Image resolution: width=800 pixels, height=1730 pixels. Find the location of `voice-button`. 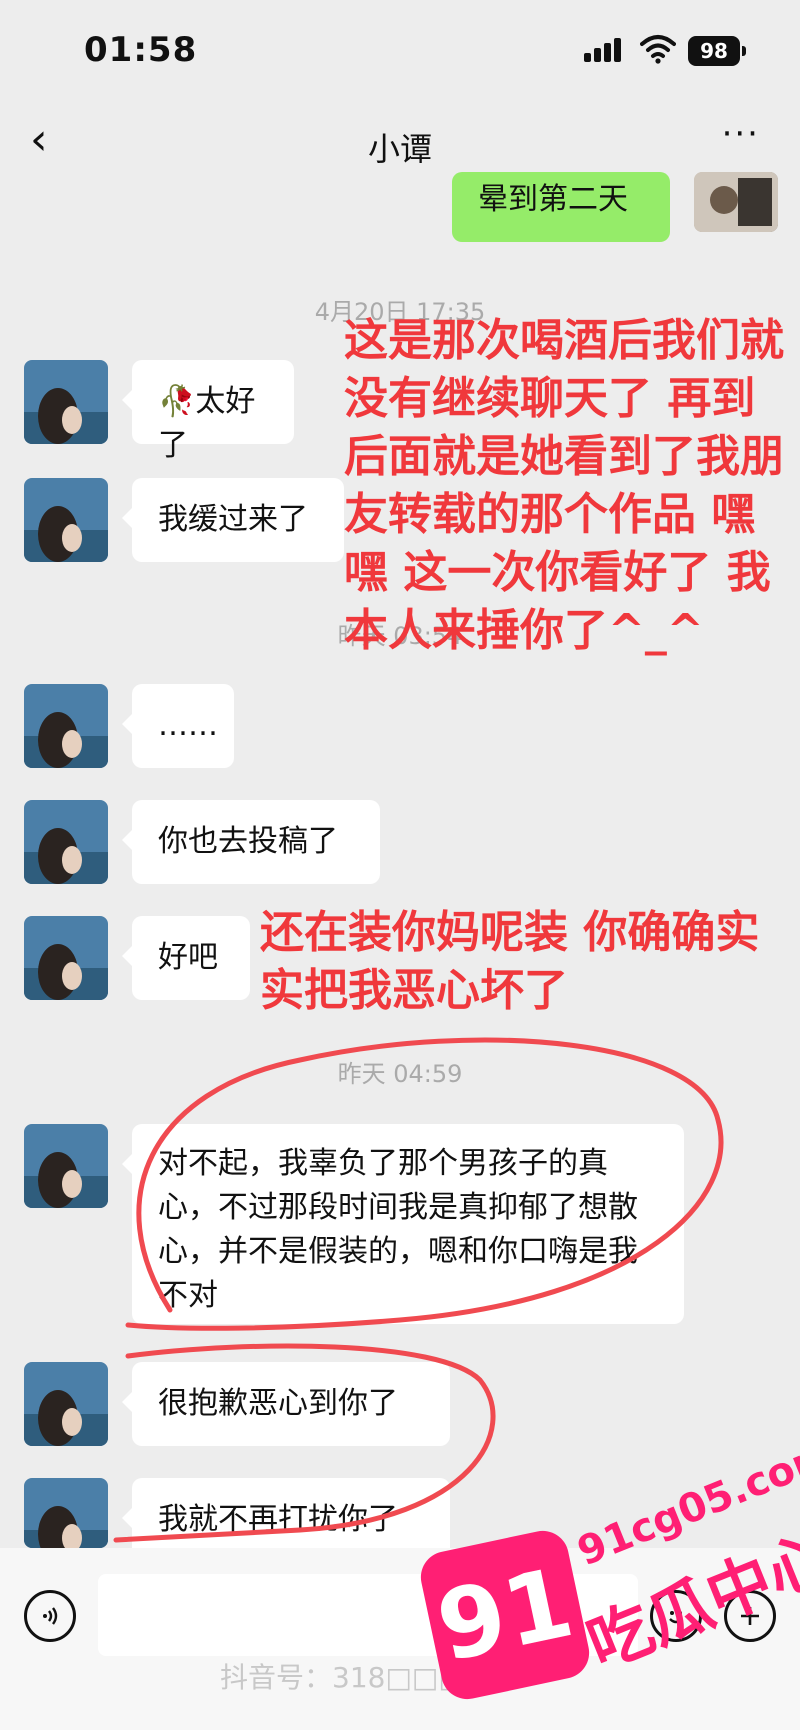

voice-button is located at coordinates (50, 1616).